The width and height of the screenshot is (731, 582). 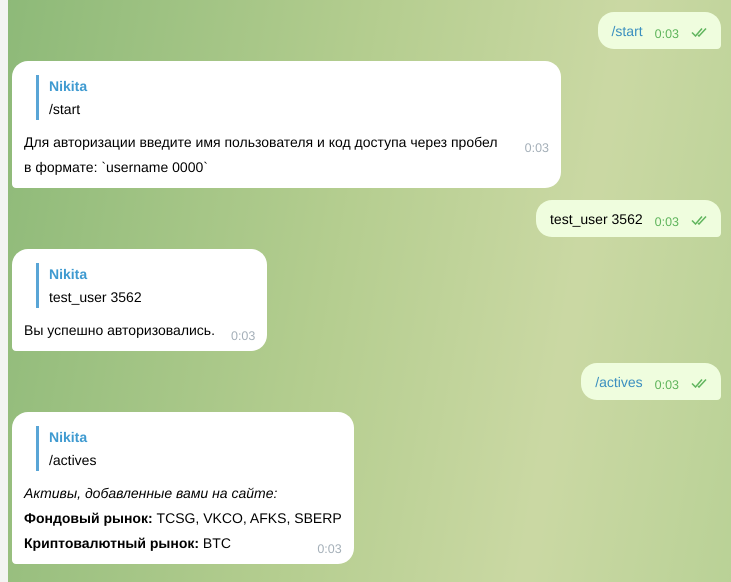 I want to click on quote-text: /actives, so click(x=73, y=460).